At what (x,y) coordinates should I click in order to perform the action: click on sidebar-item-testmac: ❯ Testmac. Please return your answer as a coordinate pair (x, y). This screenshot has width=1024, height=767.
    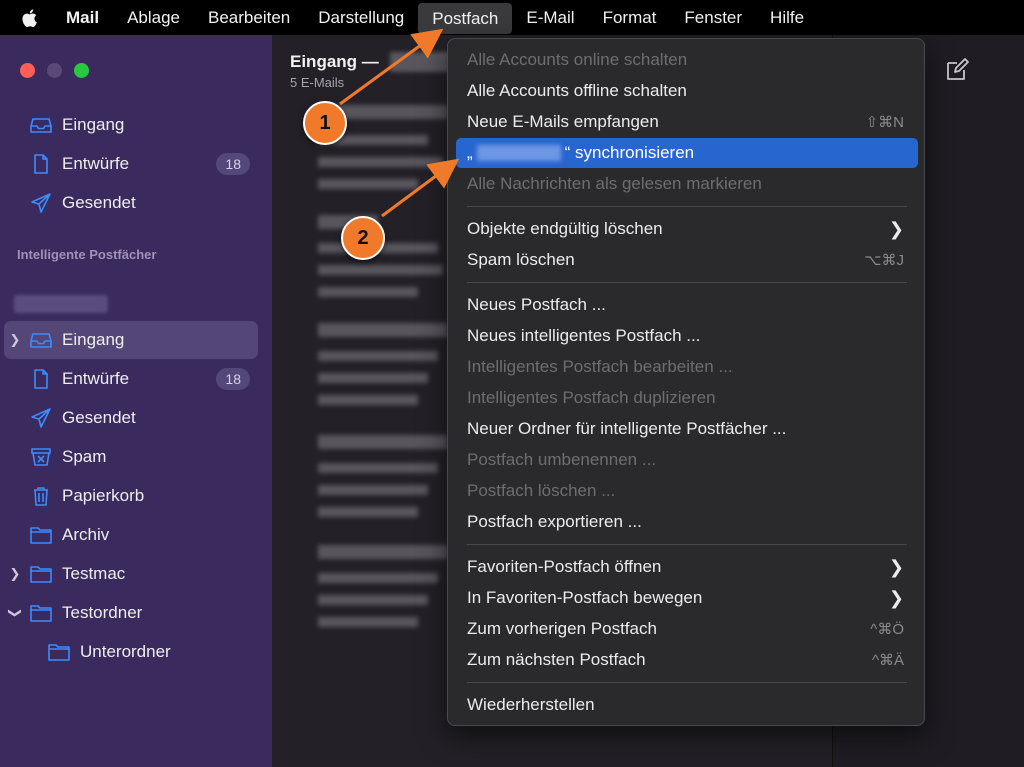
    Looking at the image, I should click on (131, 574).